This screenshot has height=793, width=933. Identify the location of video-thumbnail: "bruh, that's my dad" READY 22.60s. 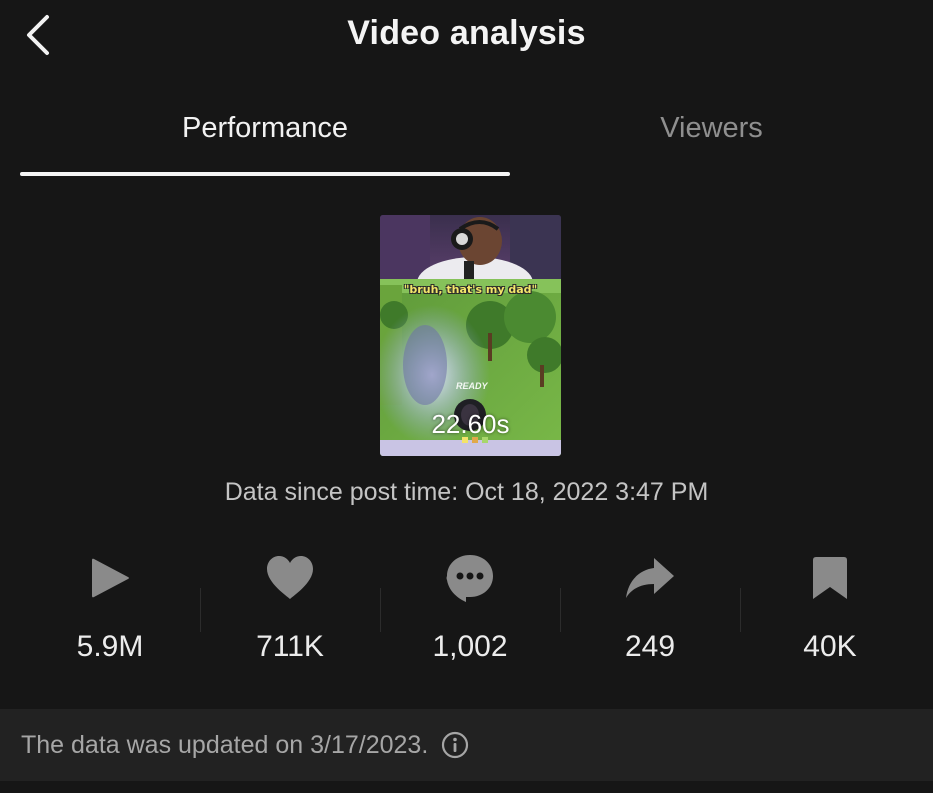
(470, 335).